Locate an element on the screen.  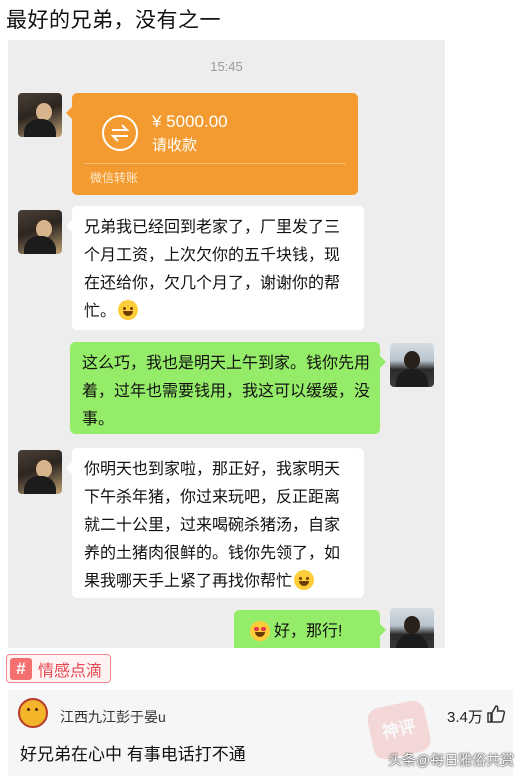
topic-bar: # 情感点滴 is located at coordinates (257, 671).